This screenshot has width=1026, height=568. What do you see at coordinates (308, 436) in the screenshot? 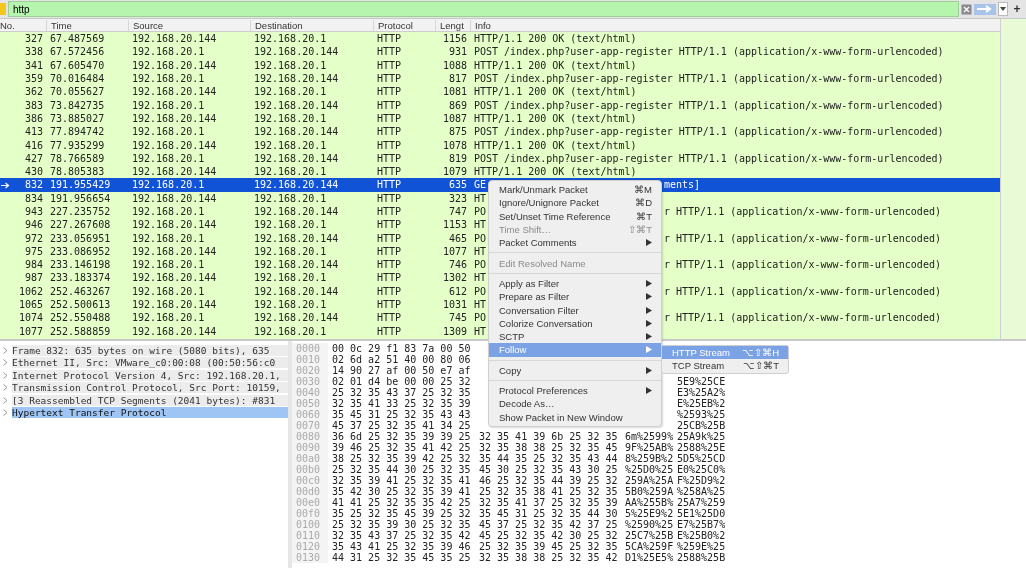
I see `offset-label: 0080` at bounding box center [308, 436].